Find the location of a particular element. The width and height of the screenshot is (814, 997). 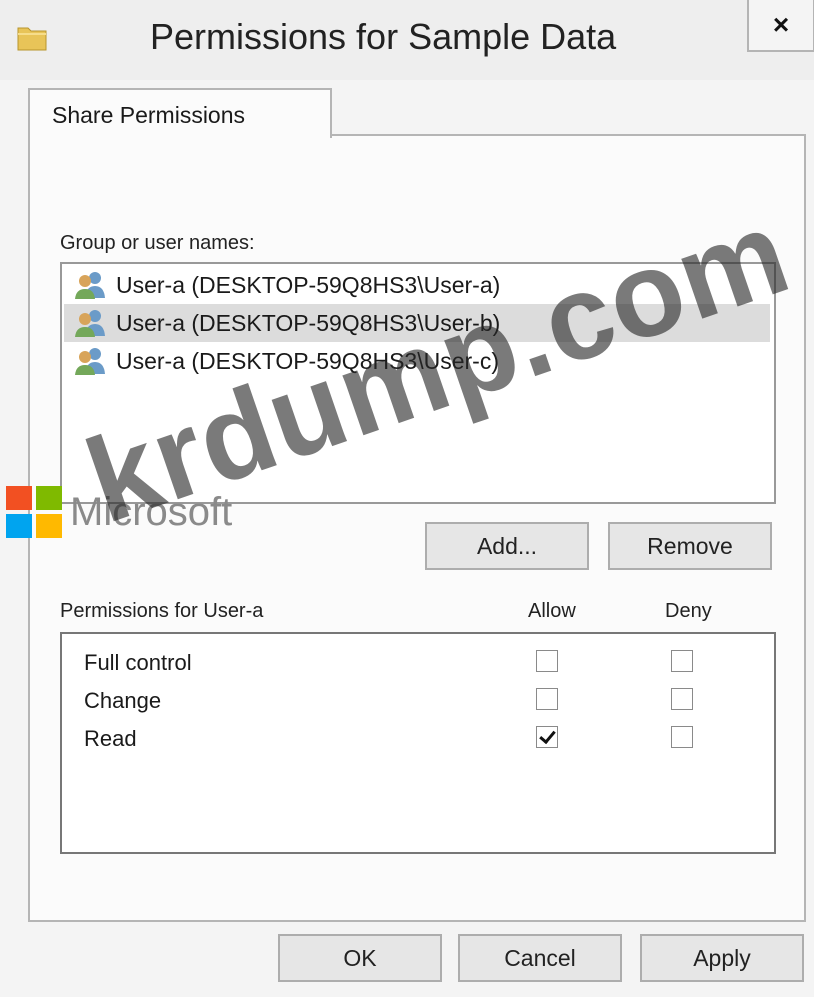

user-label: User-a (DESKTOP-59Q8HS3\User-c) is located at coordinates (307, 361).